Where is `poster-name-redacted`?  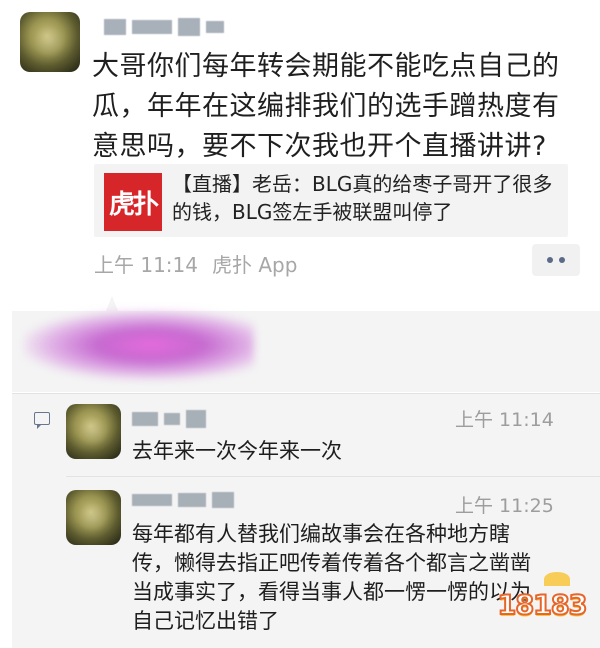 poster-name-redacted is located at coordinates (164, 27).